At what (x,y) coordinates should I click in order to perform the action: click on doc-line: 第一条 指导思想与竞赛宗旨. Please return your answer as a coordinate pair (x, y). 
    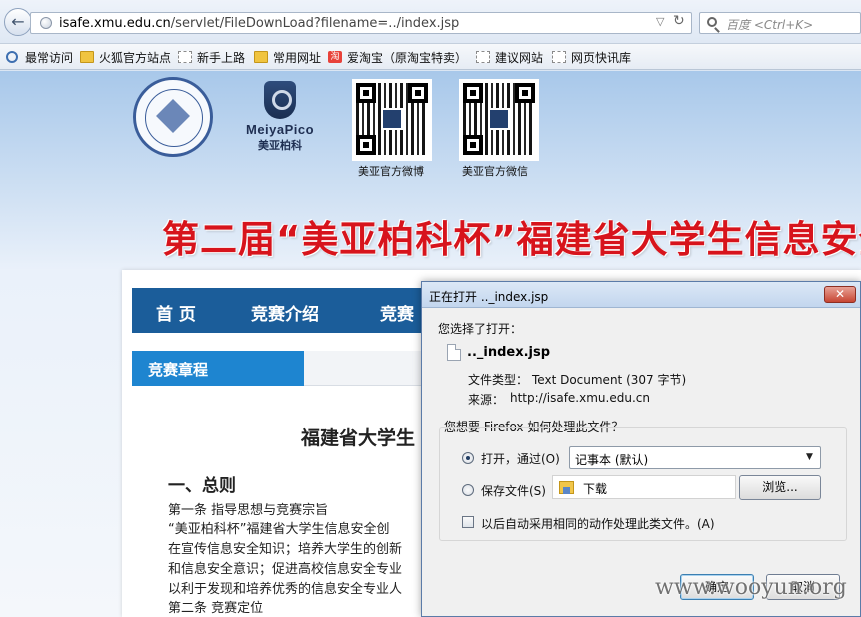
    Looking at the image, I should click on (248, 510).